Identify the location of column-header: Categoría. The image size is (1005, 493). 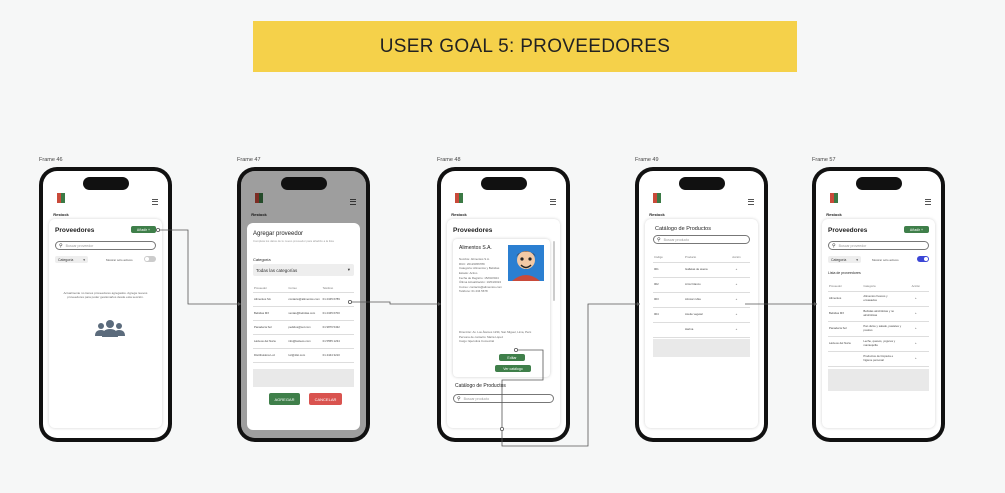
(869, 285).